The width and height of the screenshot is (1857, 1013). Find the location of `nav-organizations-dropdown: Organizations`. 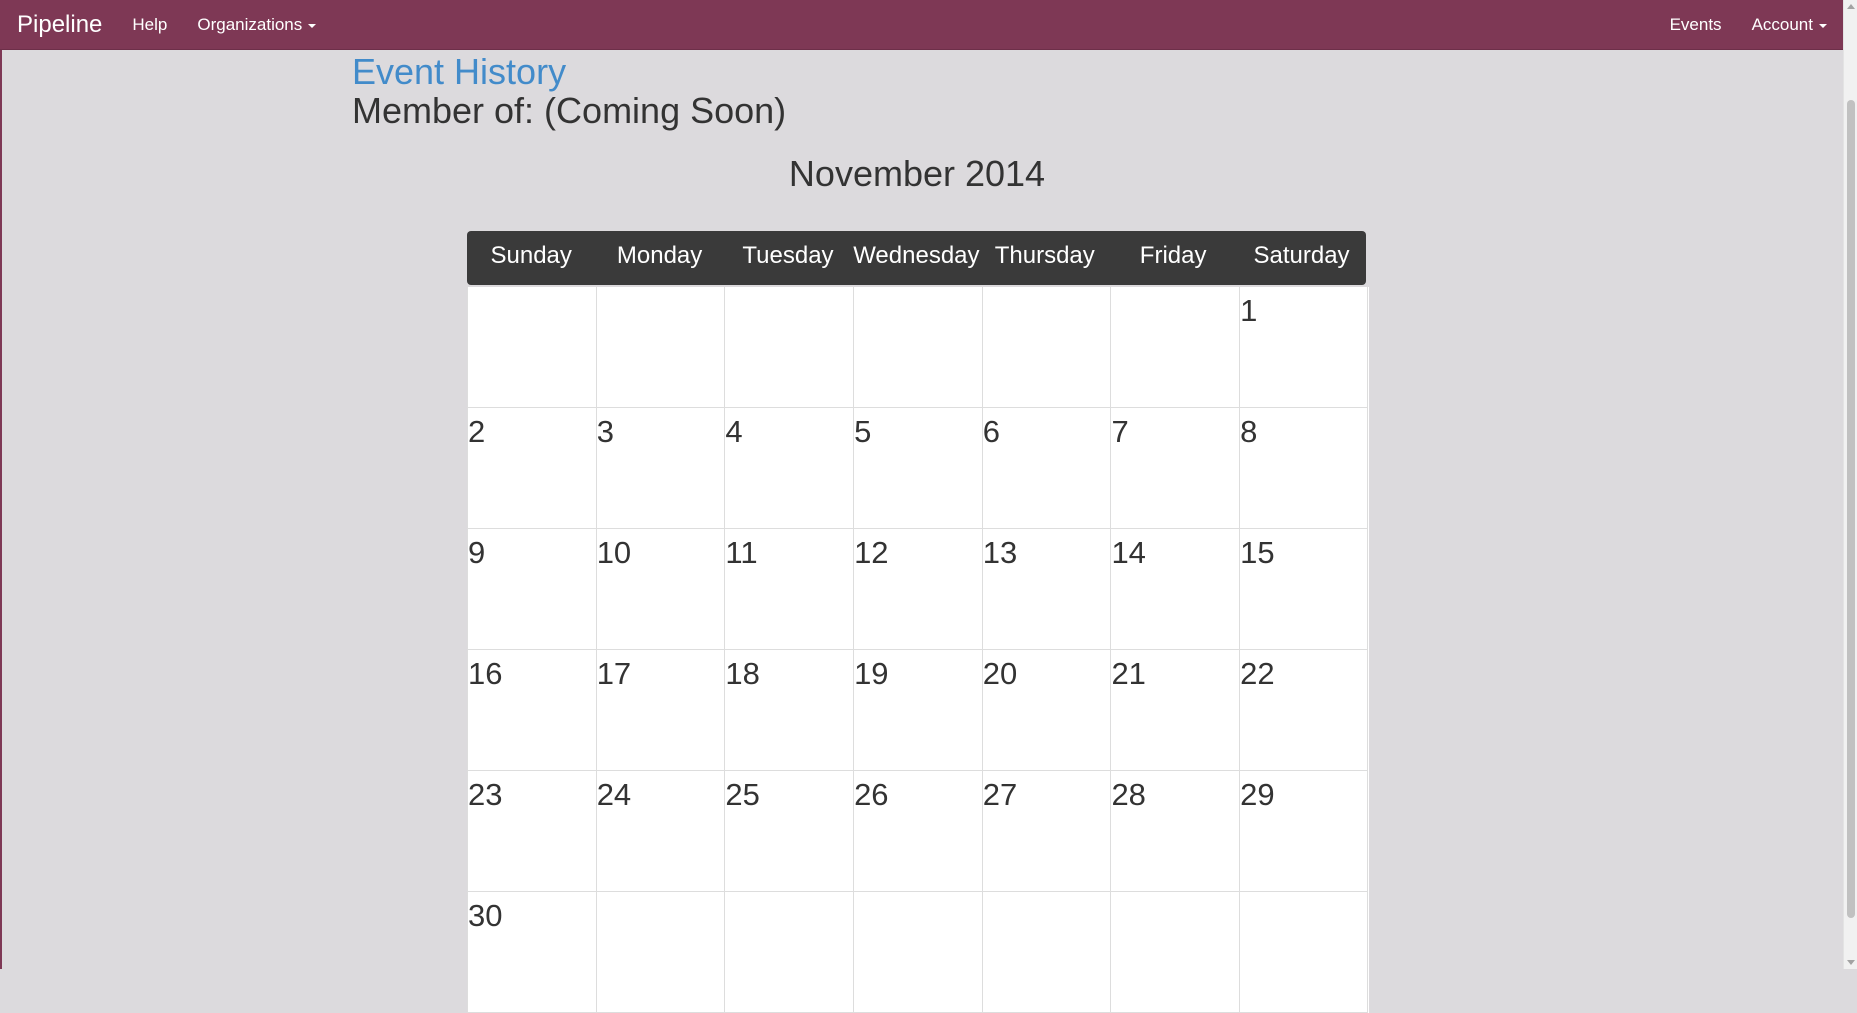

nav-organizations-dropdown: Organizations is located at coordinates (257, 25).